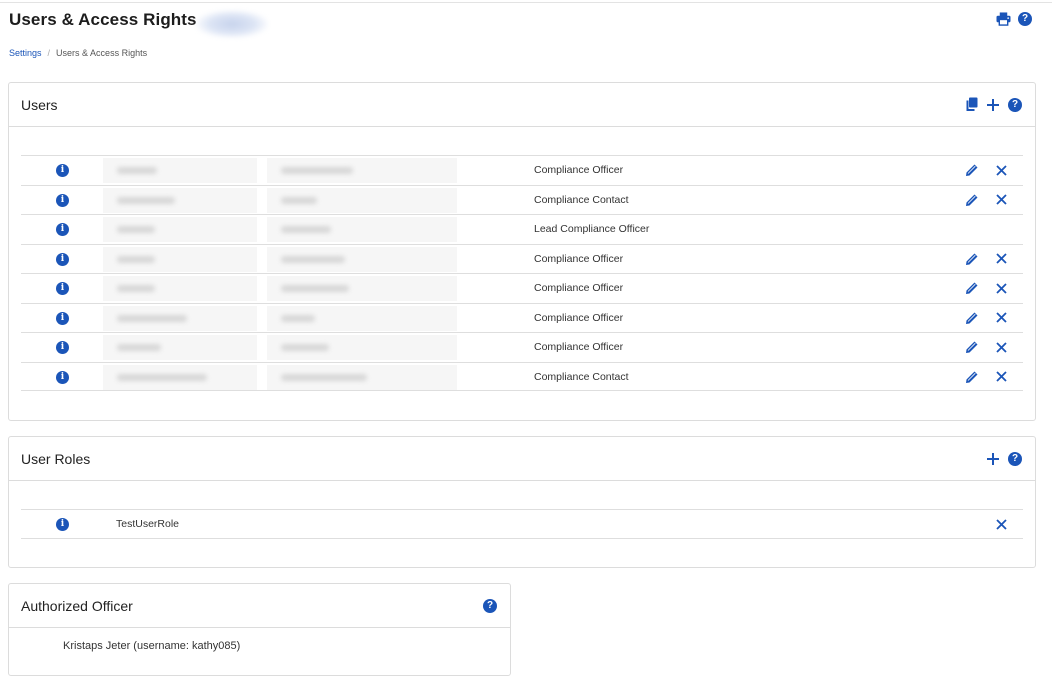 The image size is (1052, 698). I want to click on print-icon, so click(1003, 19).